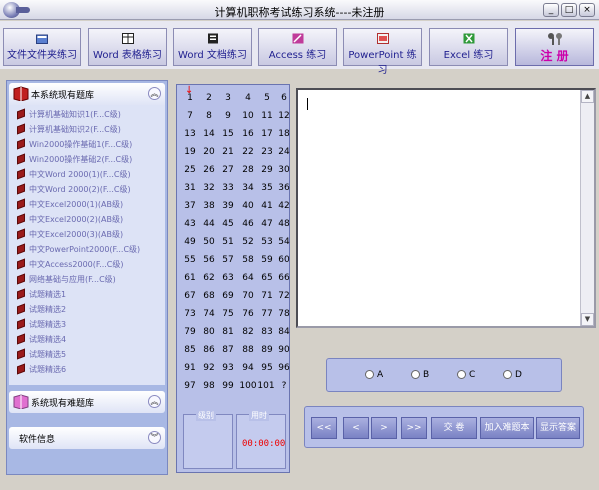  What do you see at coordinates (190, 350) in the screenshot?
I see `question-number-cell: 85` at bounding box center [190, 350].